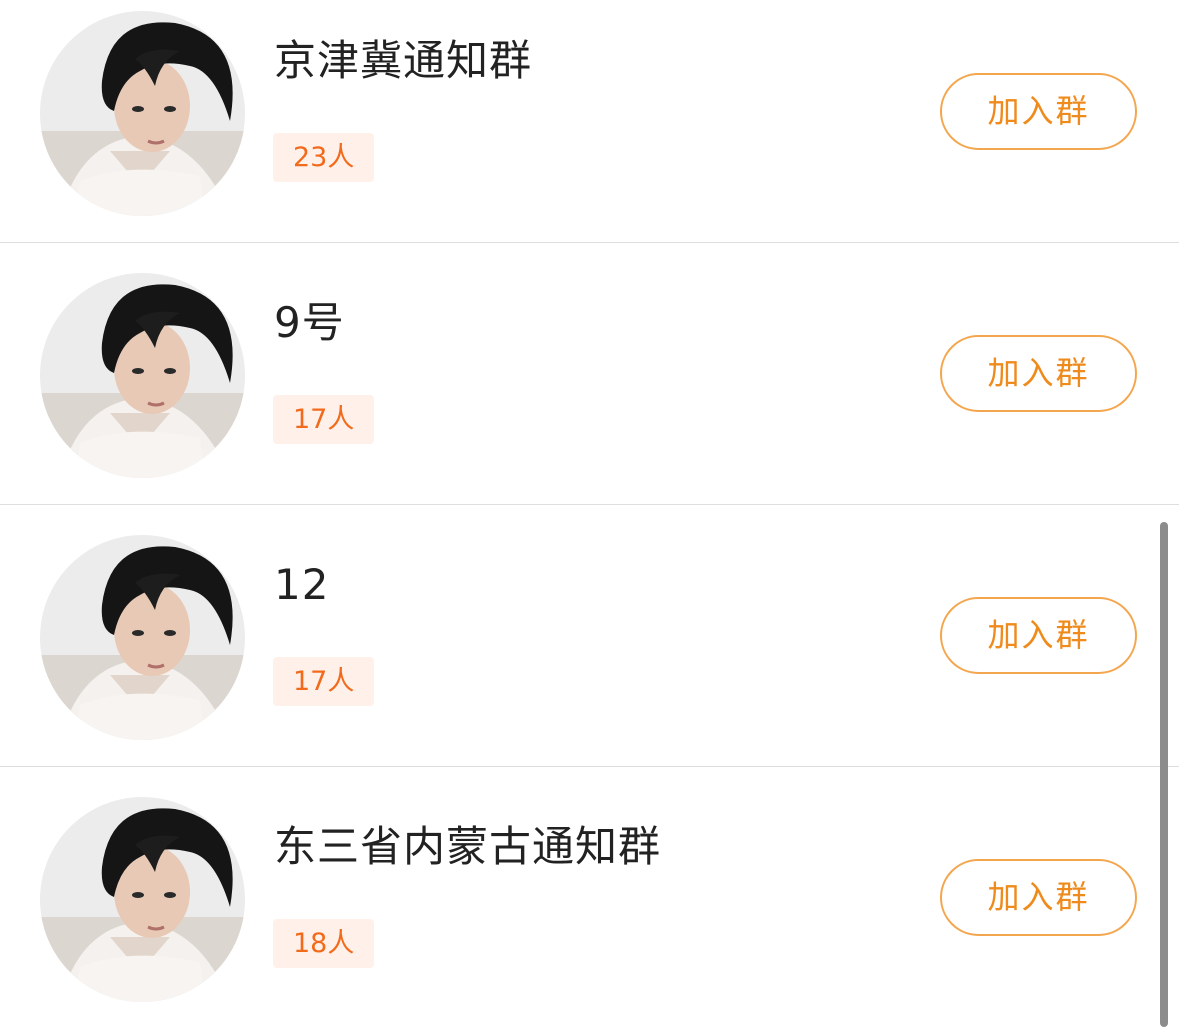  What do you see at coordinates (309, 322) in the screenshot?
I see `group-name: 9号` at bounding box center [309, 322].